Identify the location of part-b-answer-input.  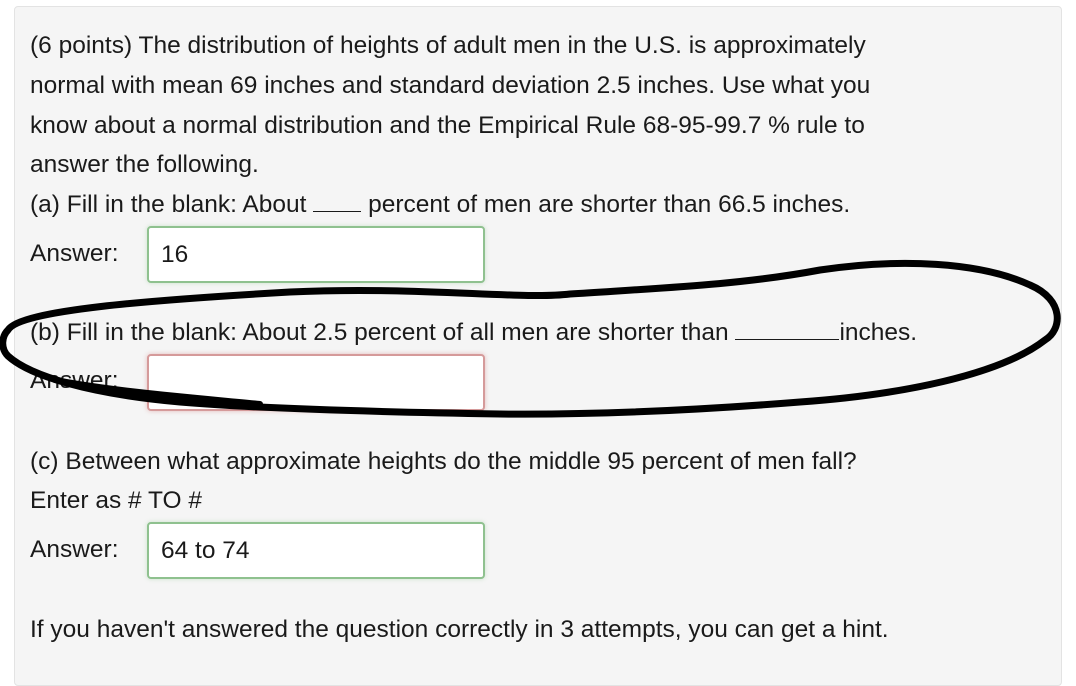
(316, 382).